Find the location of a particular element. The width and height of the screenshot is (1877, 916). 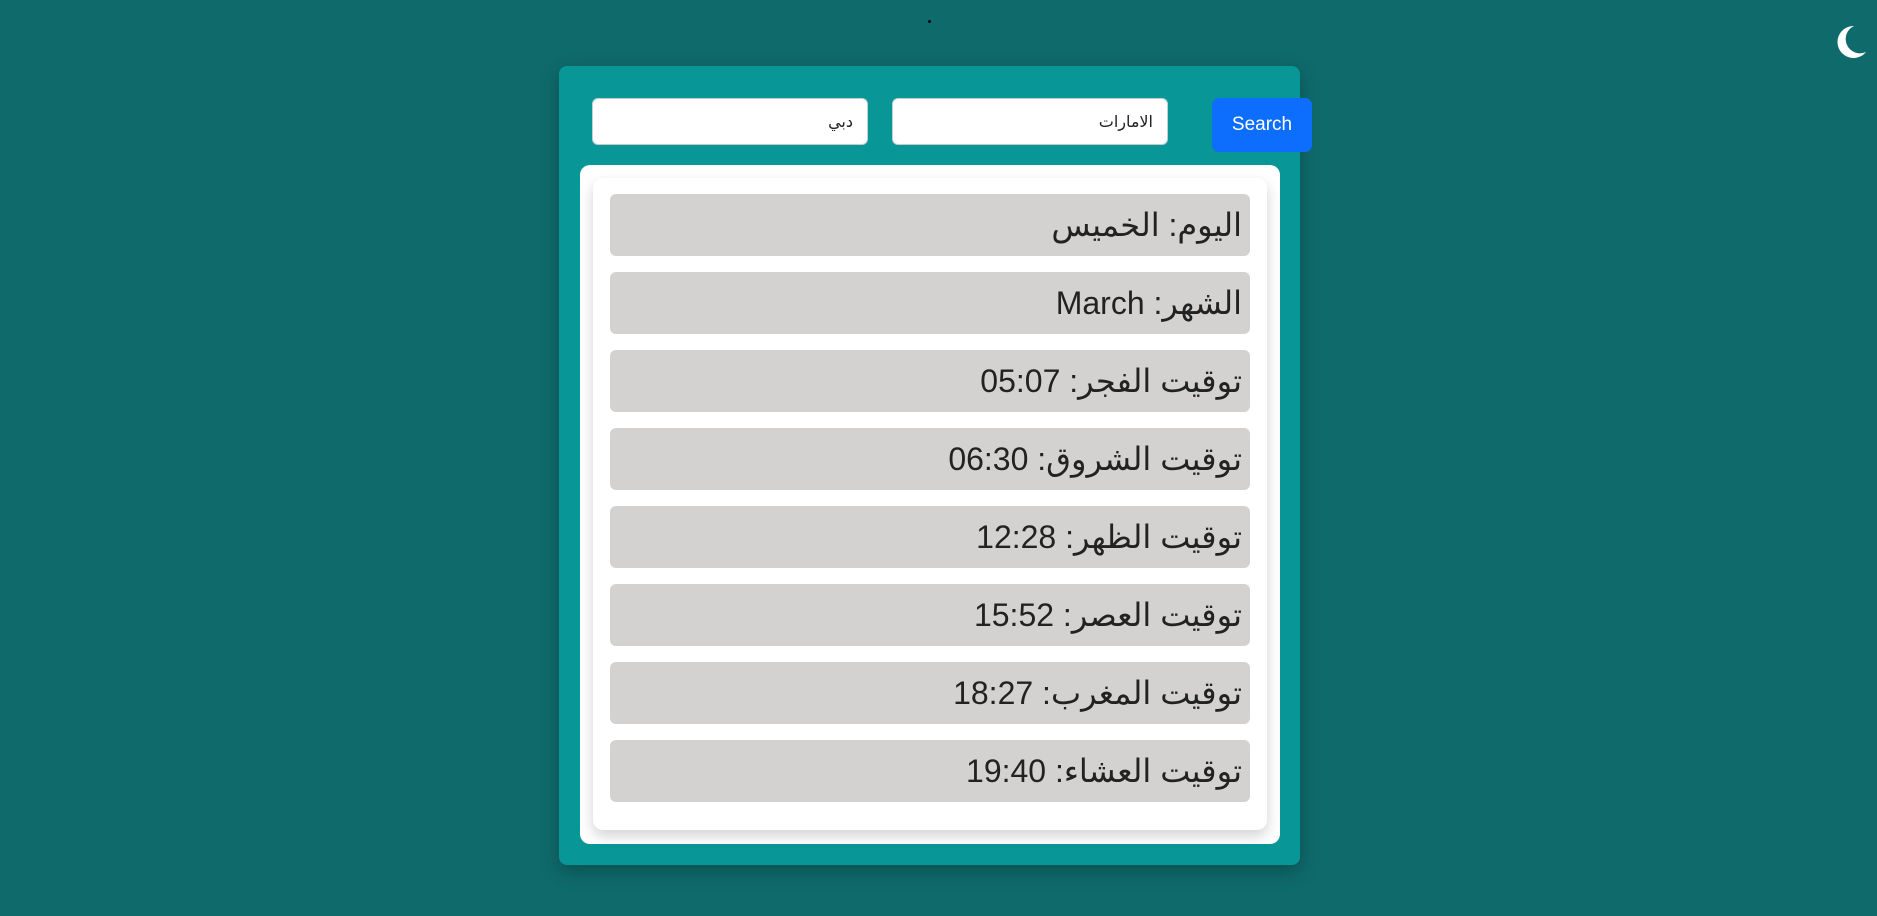

sunrise-time: 06:30 is located at coordinates (988, 459).